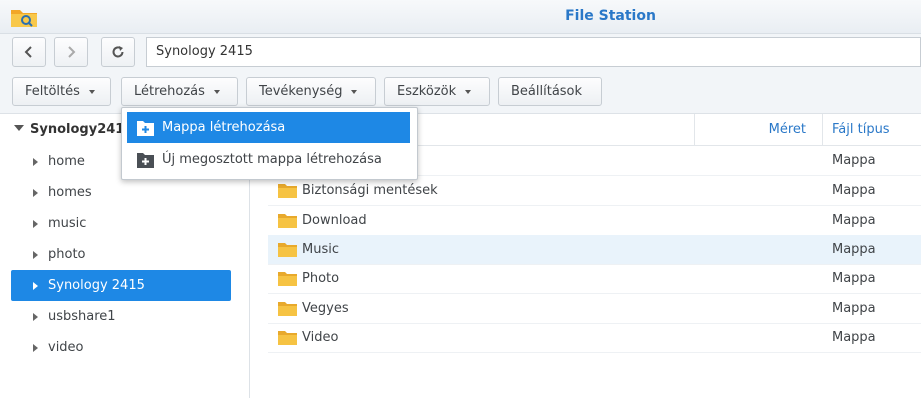  I want to click on tools-button: Eszközök, so click(437, 91).